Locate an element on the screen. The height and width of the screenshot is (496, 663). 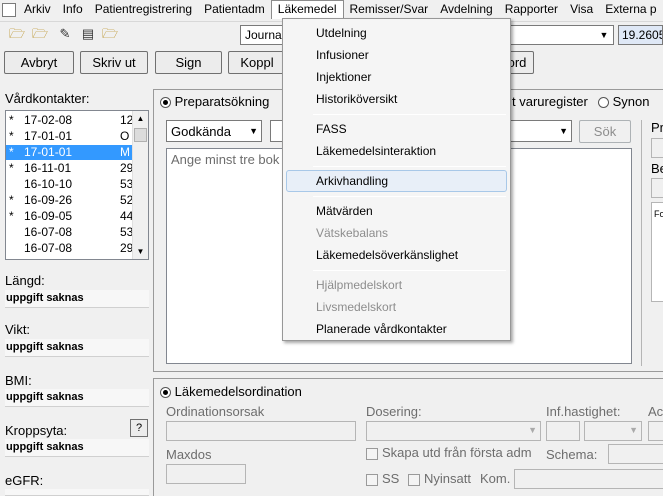
scroll-thumb is located at coordinates (140, 135).